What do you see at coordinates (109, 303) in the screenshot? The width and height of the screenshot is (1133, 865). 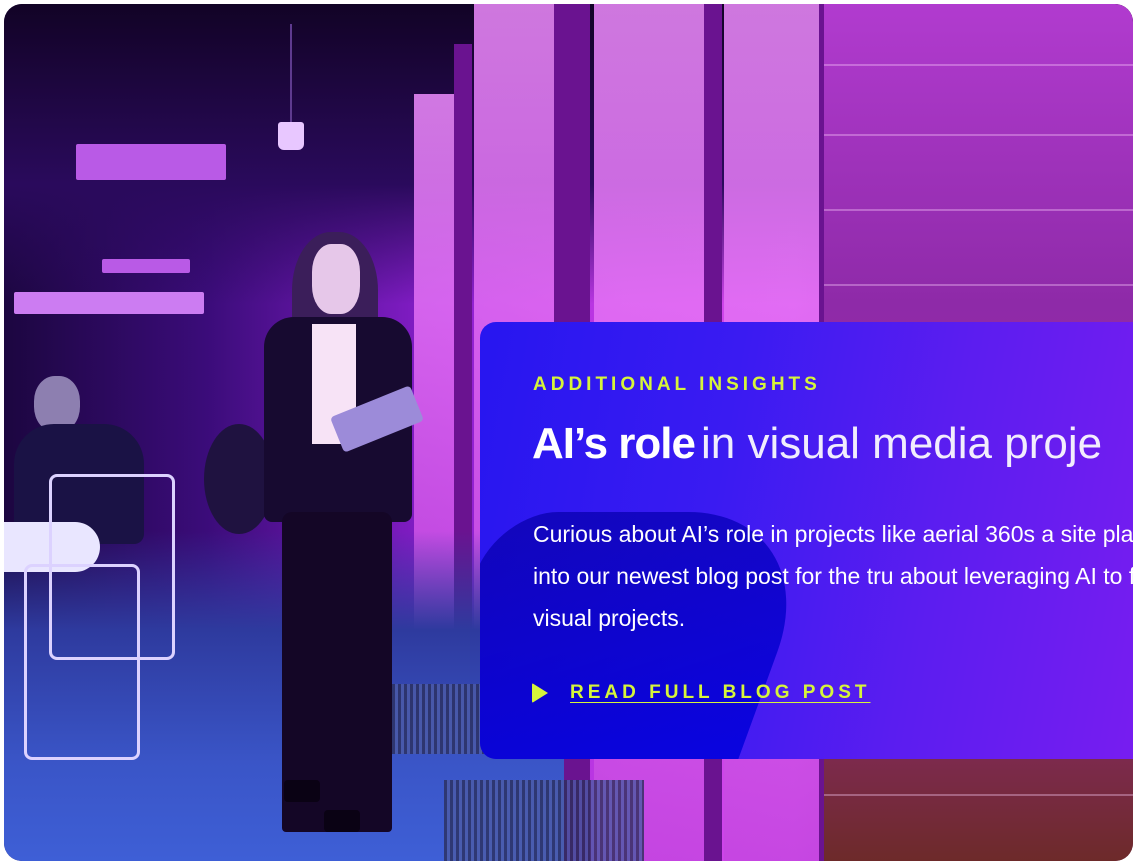 I see `ceiling-beam` at bounding box center [109, 303].